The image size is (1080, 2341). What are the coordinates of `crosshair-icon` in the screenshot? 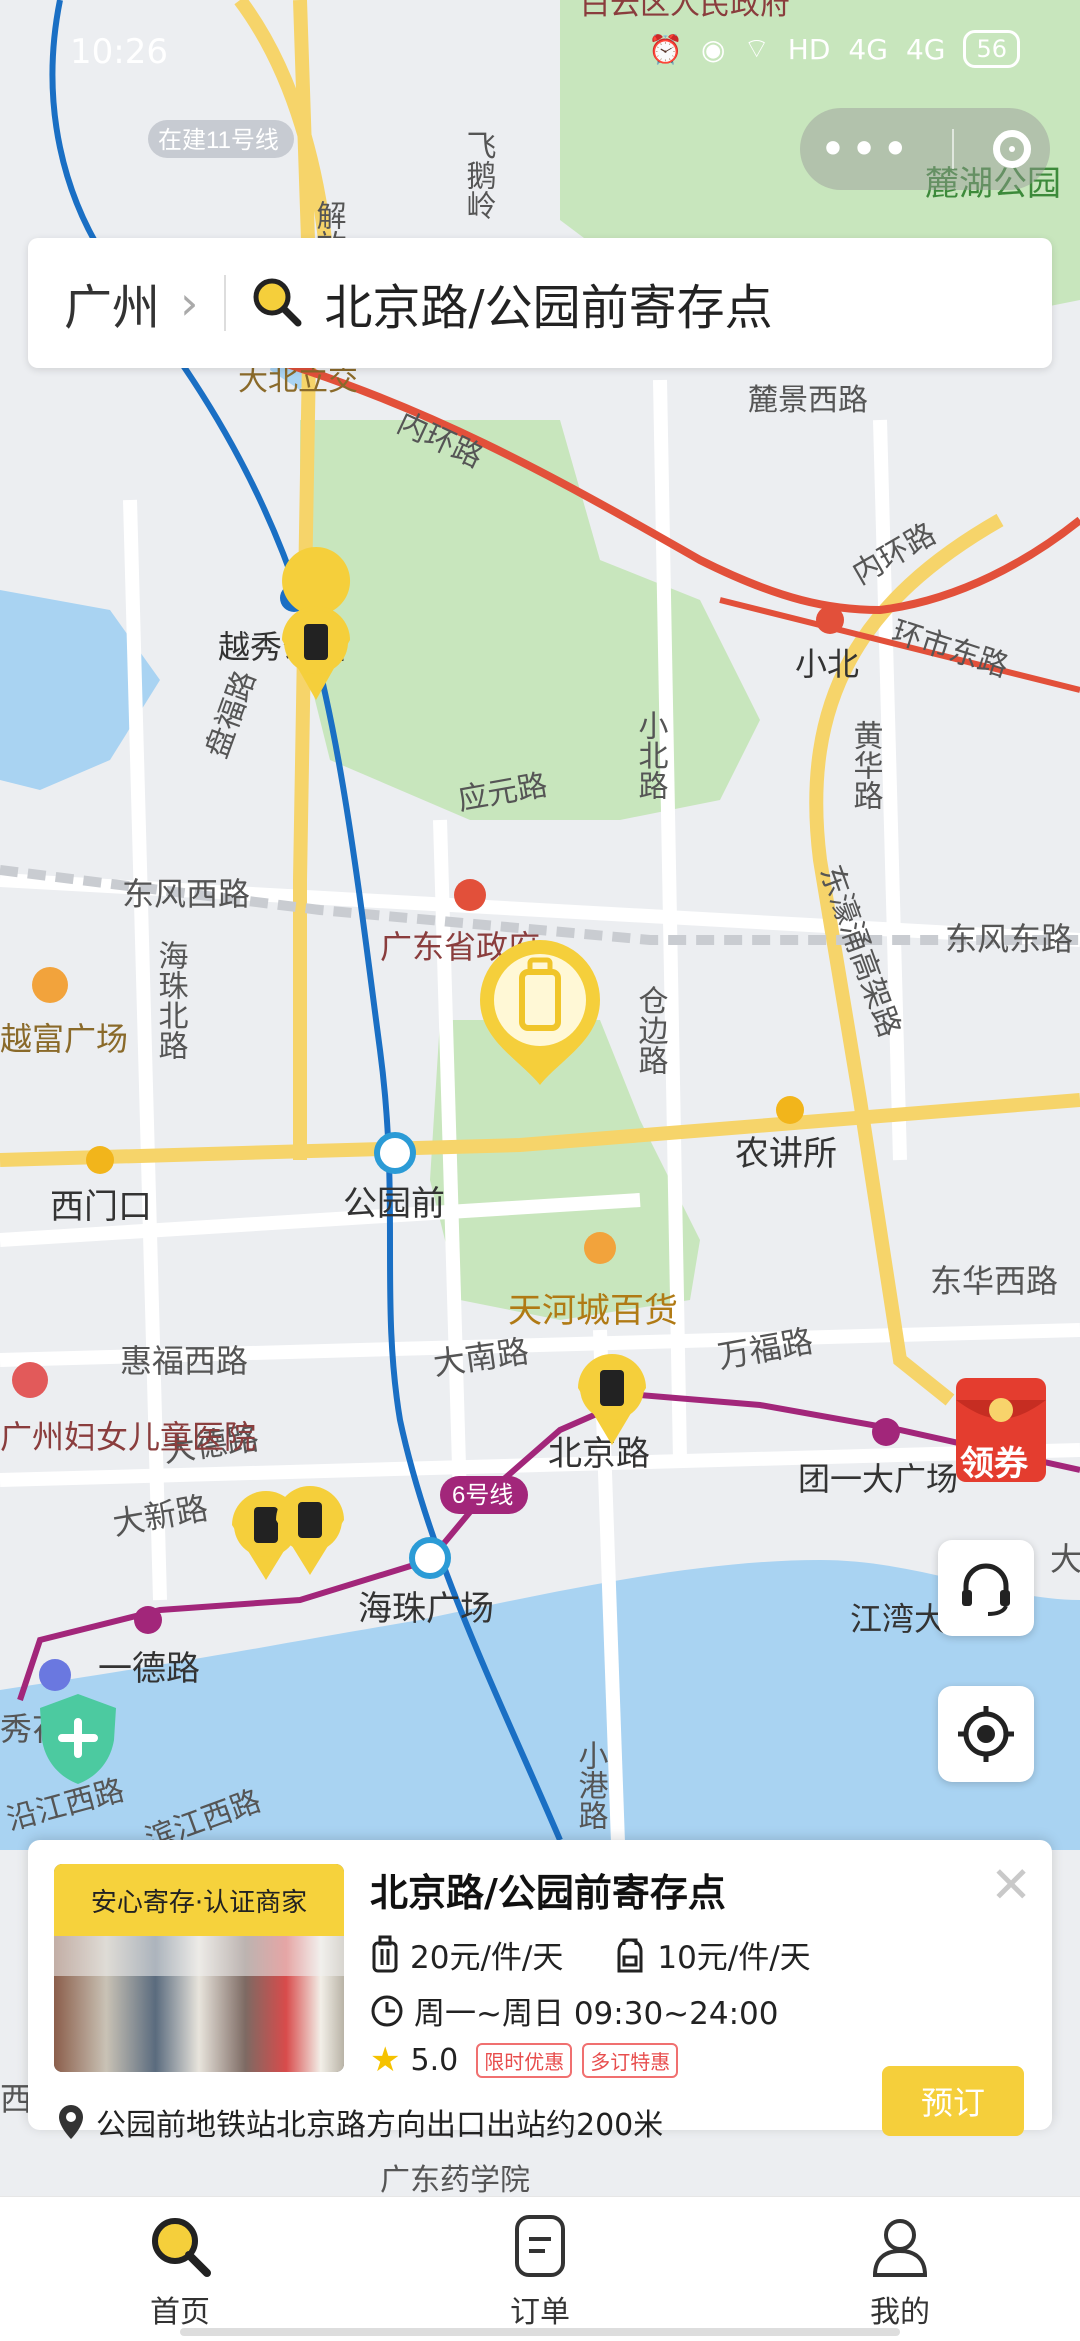 It's located at (986, 1734).